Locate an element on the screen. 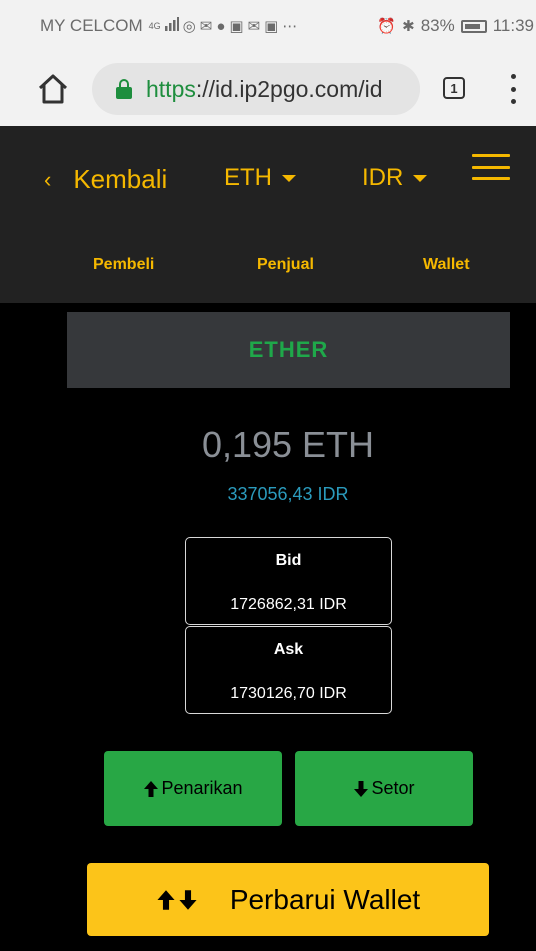  more-vert-icon is located at coordinates (513, 89).